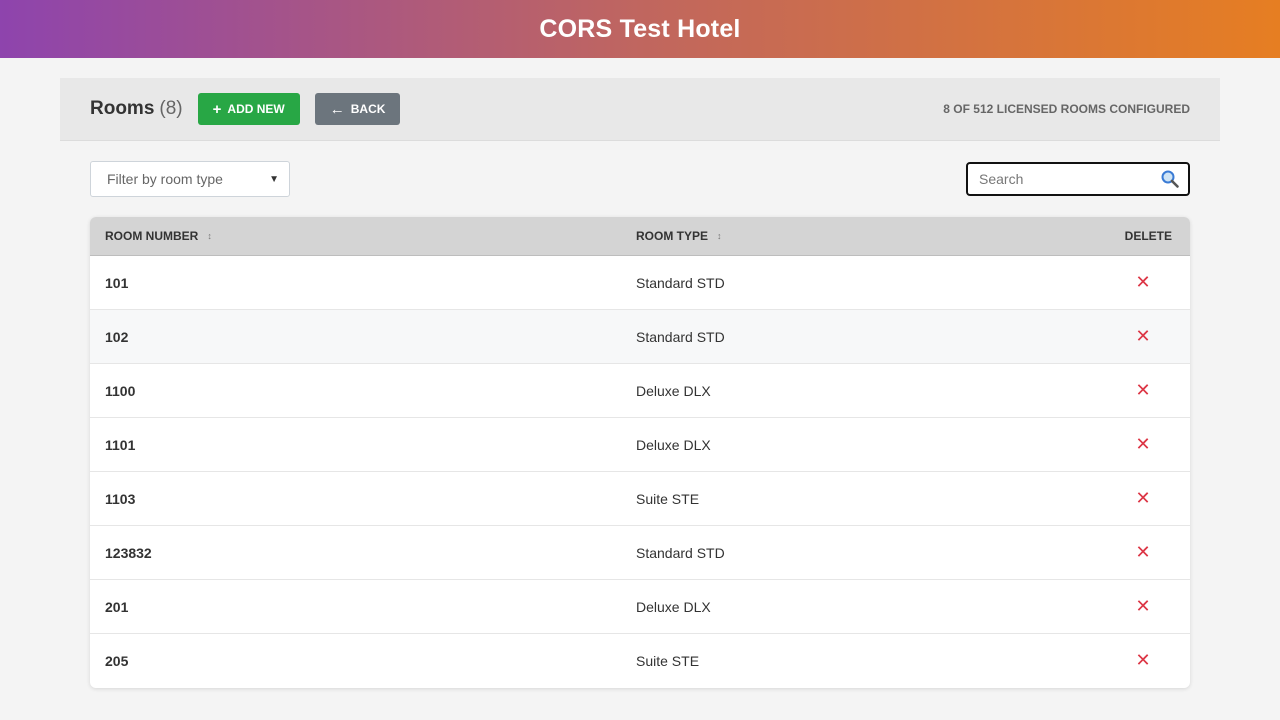 This screenshot has height=720, width=1280. Describe the element at coordinates (363, 236) in the screenshot. I see `column-header-room-number: Room Number ↕` at that location.